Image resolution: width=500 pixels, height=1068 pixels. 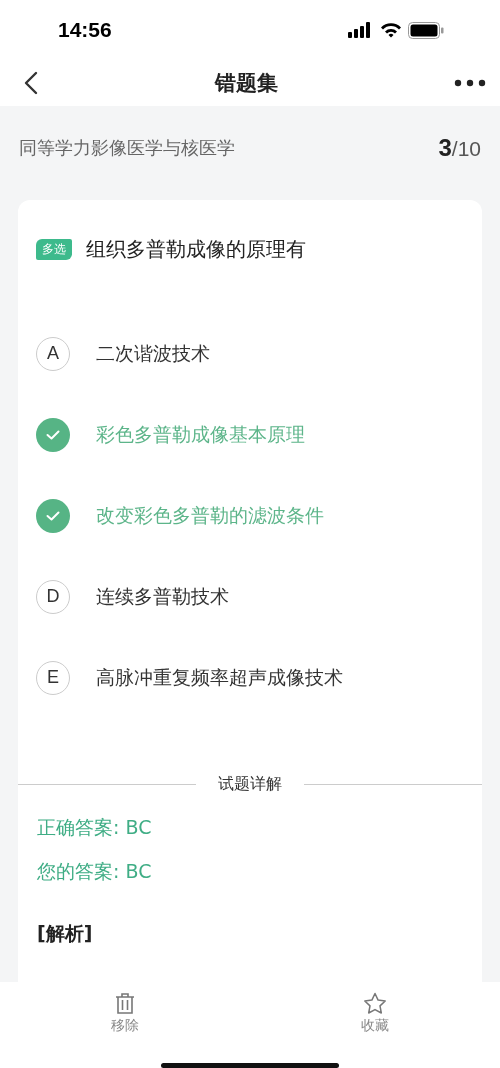 I want to click on answer-option: 改变彩色多普勒的滤波条件, so click(x=250, y=515).